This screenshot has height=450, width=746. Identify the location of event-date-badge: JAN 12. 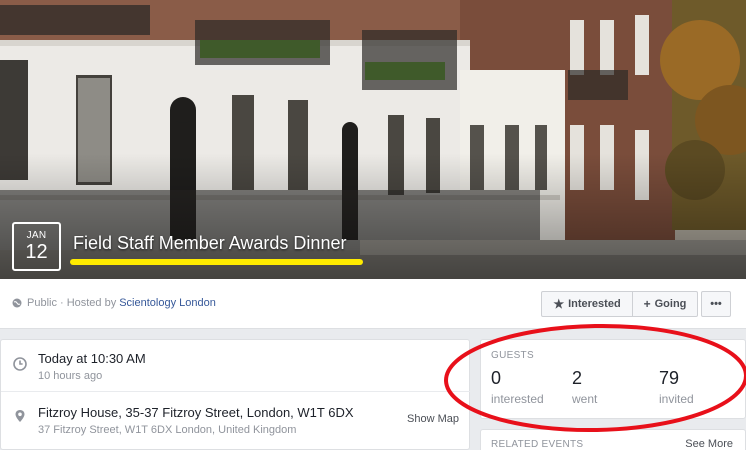
(36, 246).